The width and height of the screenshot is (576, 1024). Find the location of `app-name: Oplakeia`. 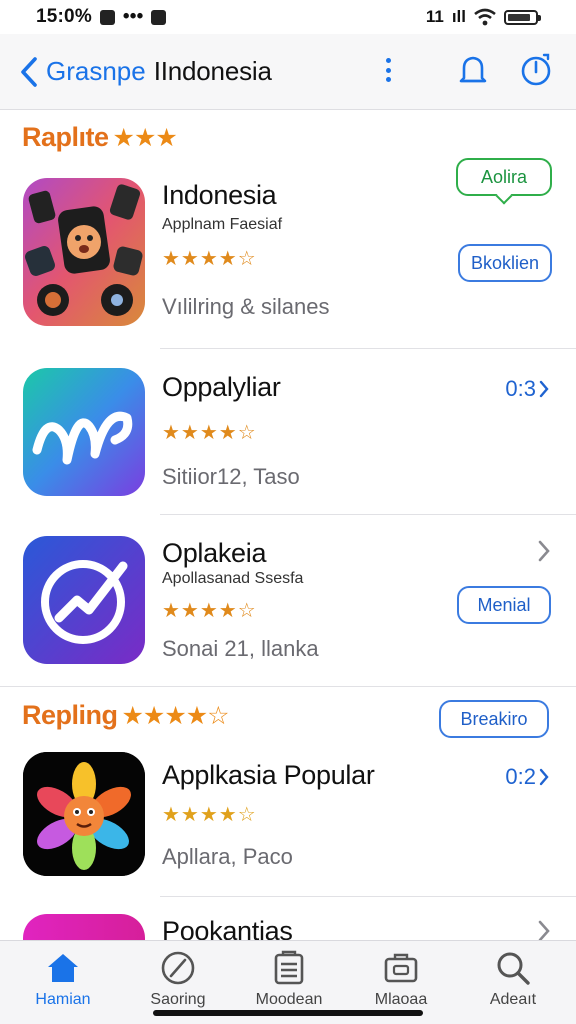

app-name: Oplakeia is located at coordinates (214, 553).